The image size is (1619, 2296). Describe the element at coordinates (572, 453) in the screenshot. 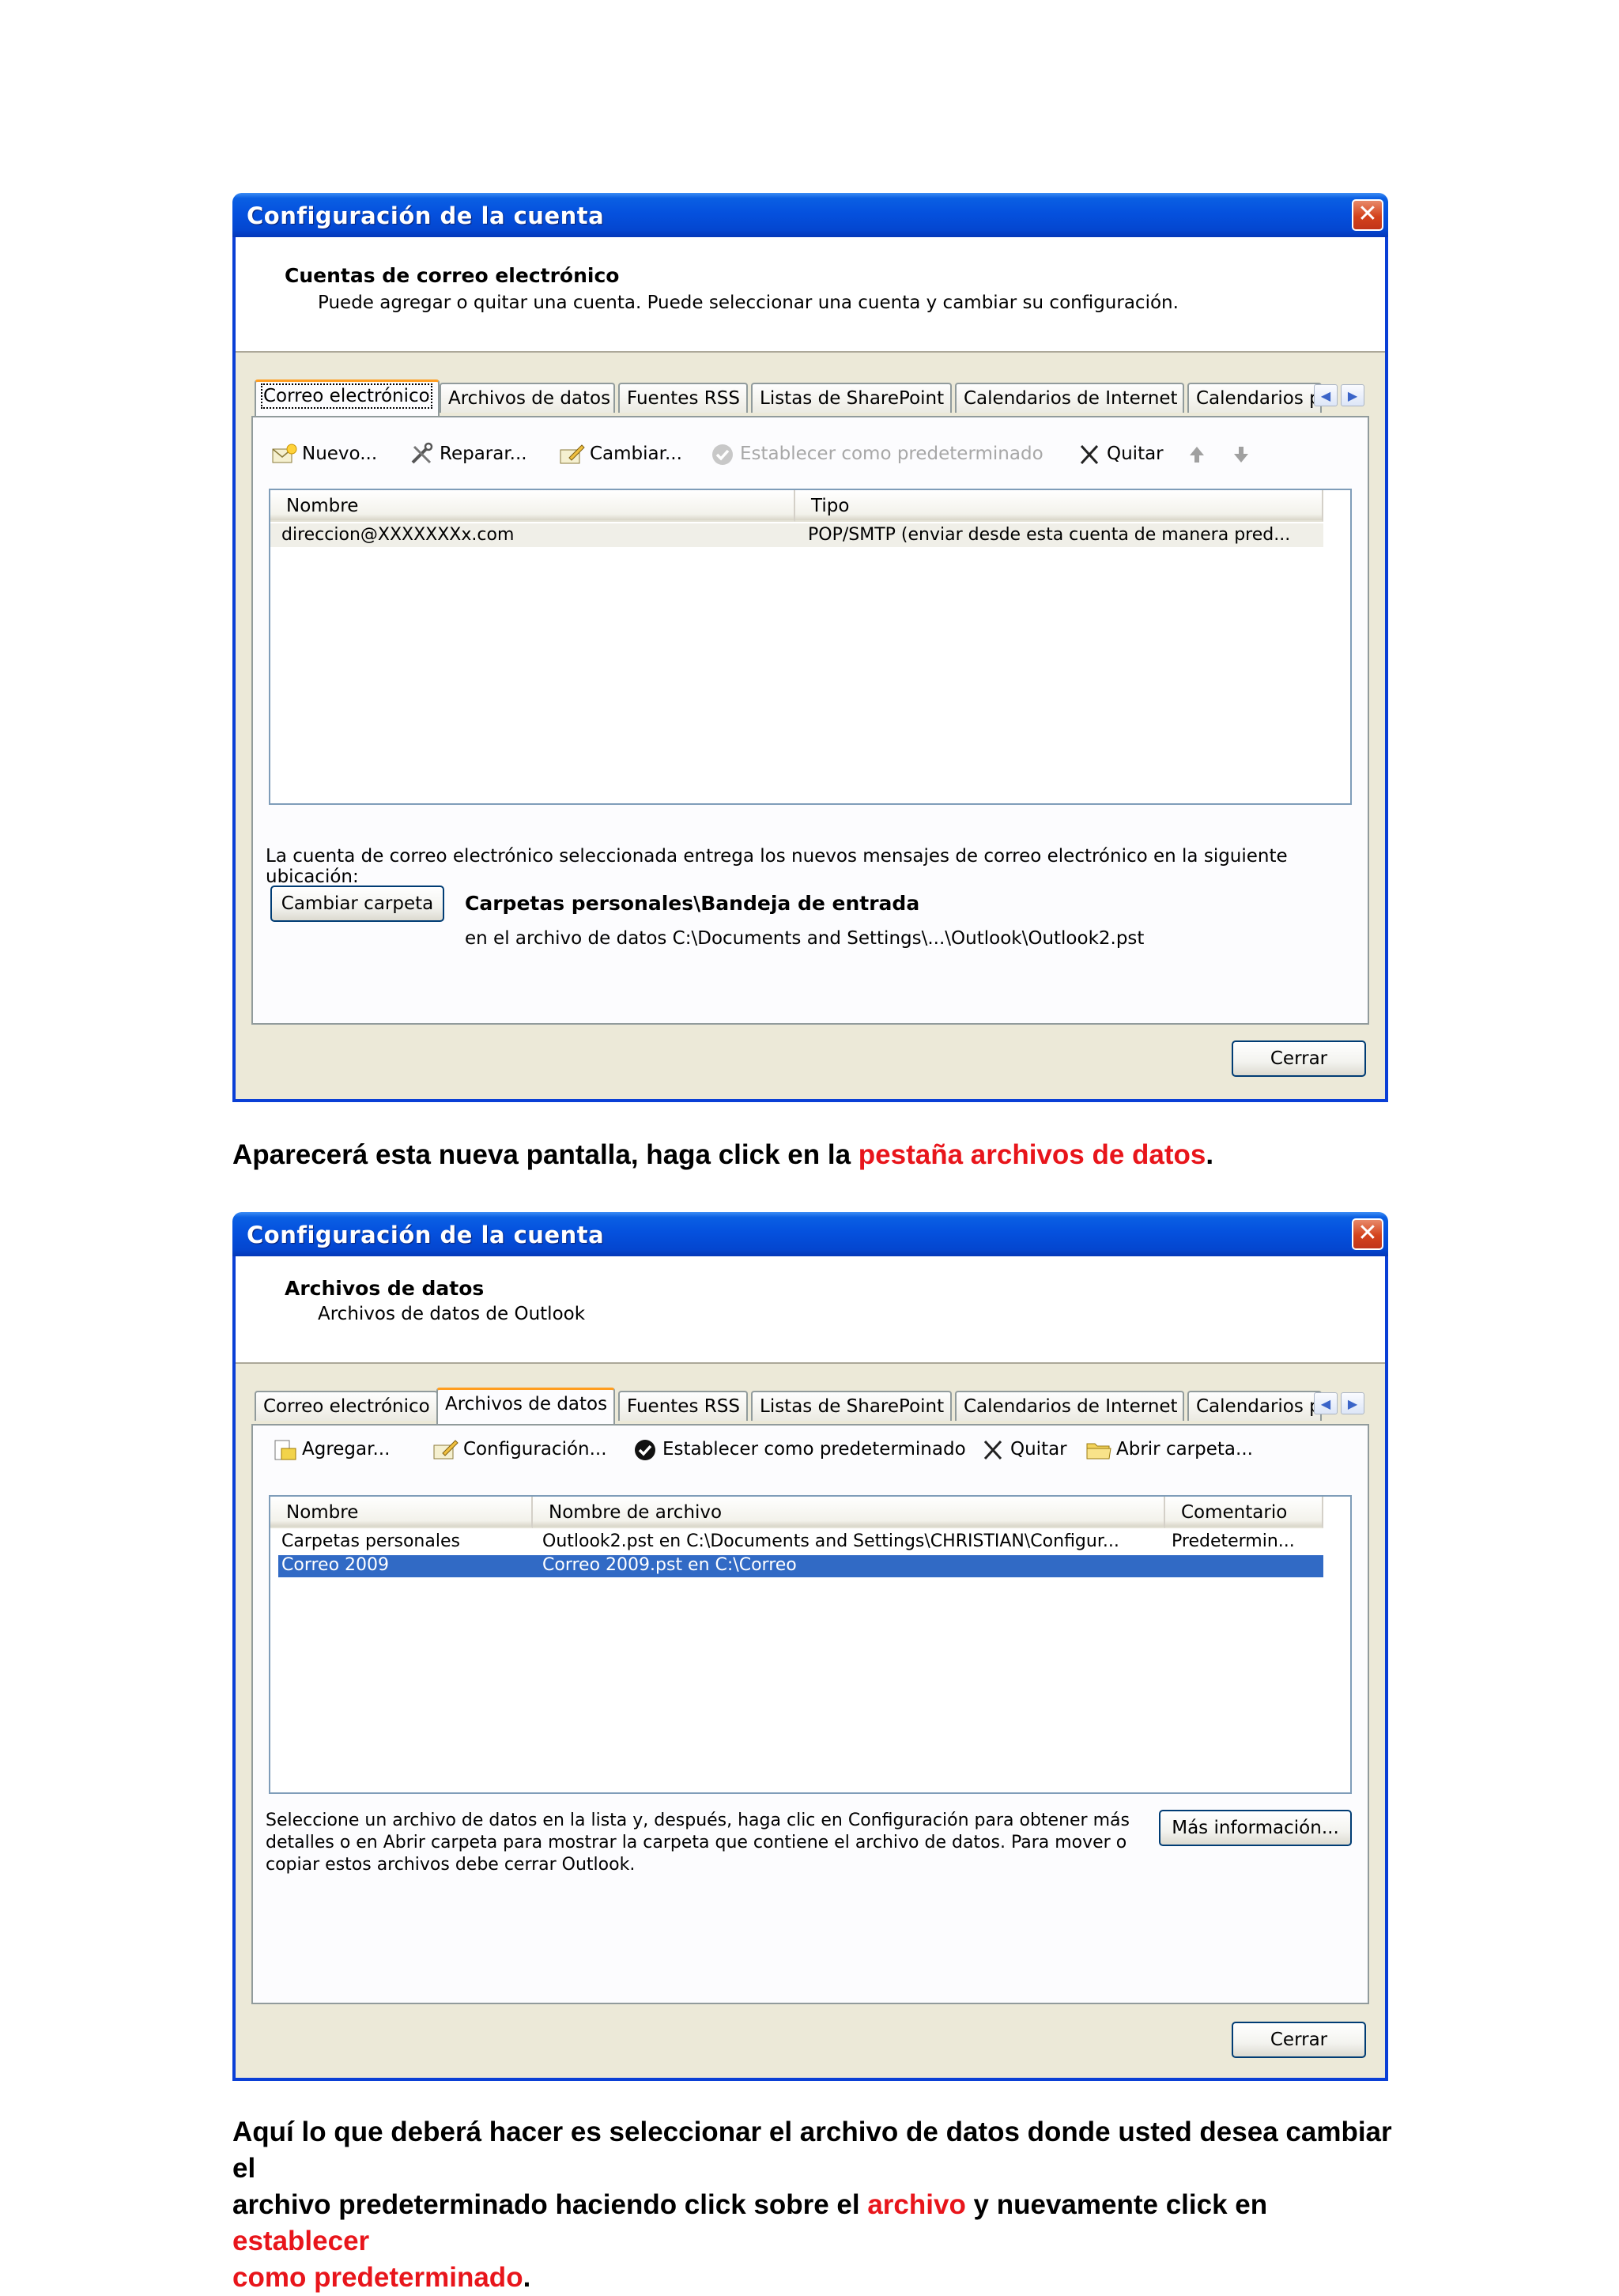

I see `edit-account-icon` at that location.